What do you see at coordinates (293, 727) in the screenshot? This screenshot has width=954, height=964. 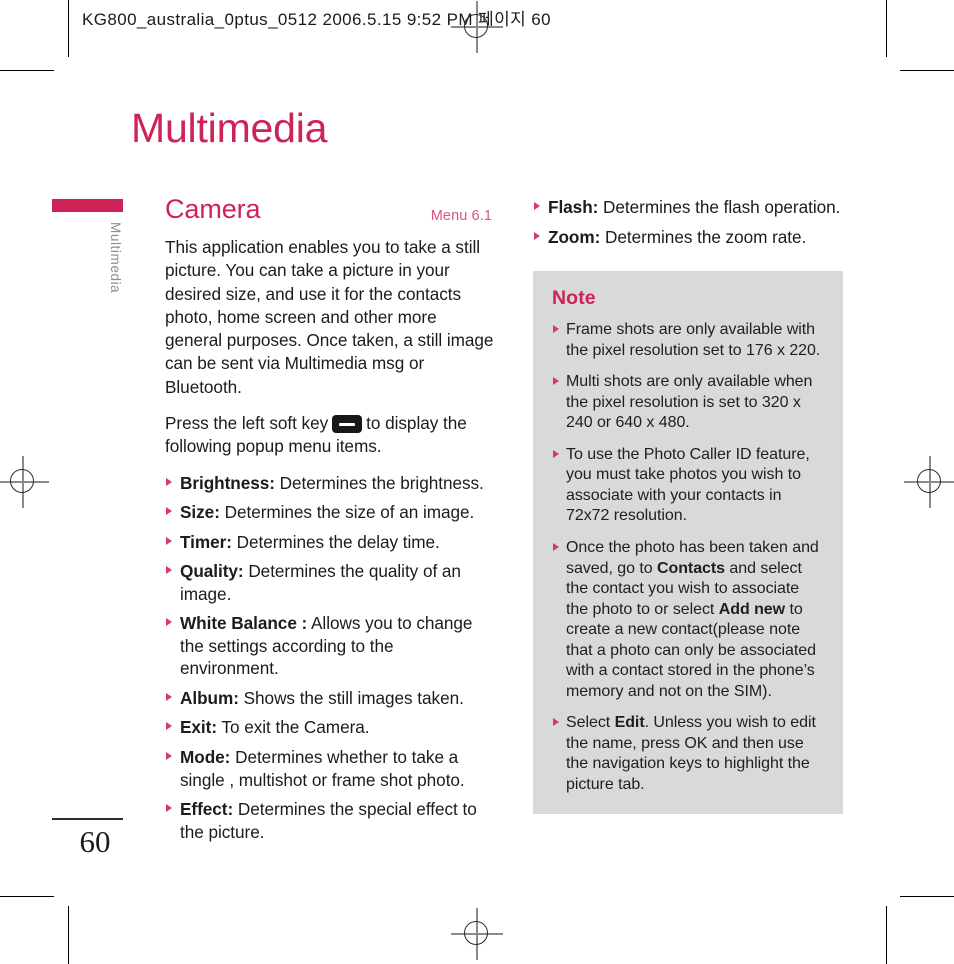 I see `menu-item-description: To exit the Camera.` at bounding box center [293, 727].